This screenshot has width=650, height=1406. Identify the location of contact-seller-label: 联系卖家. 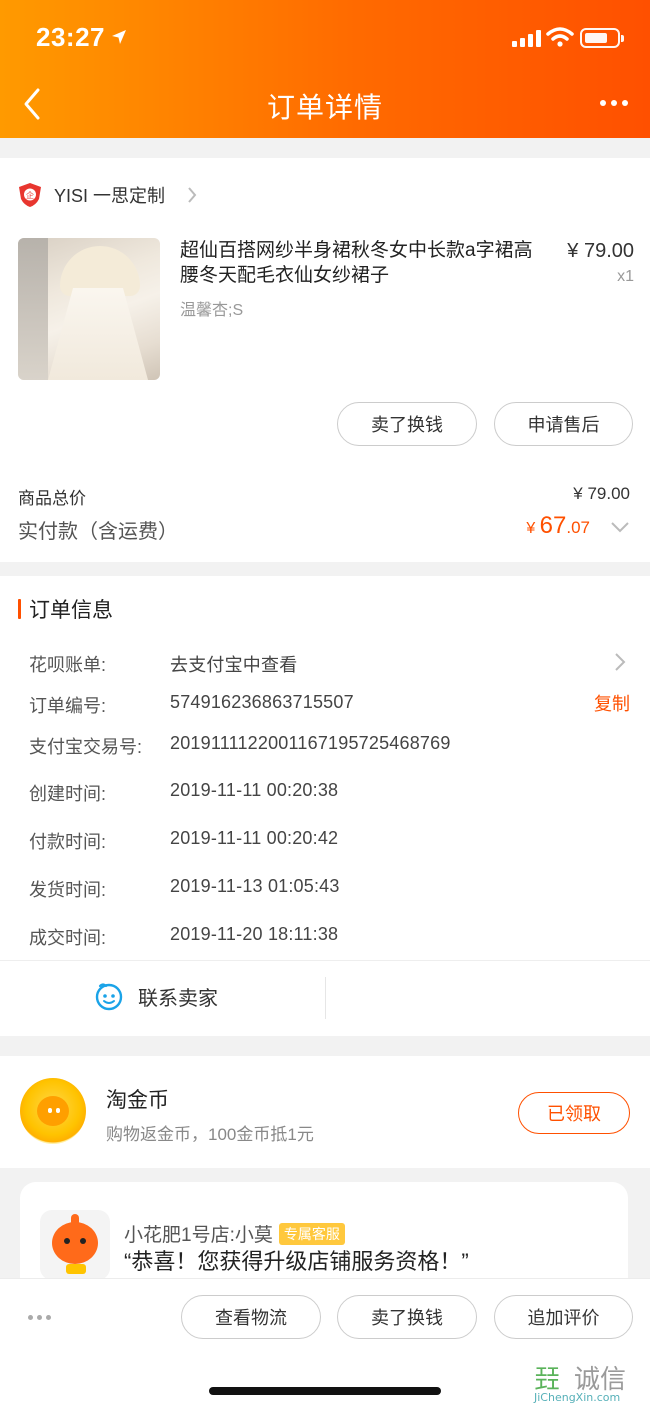
(178, 998).